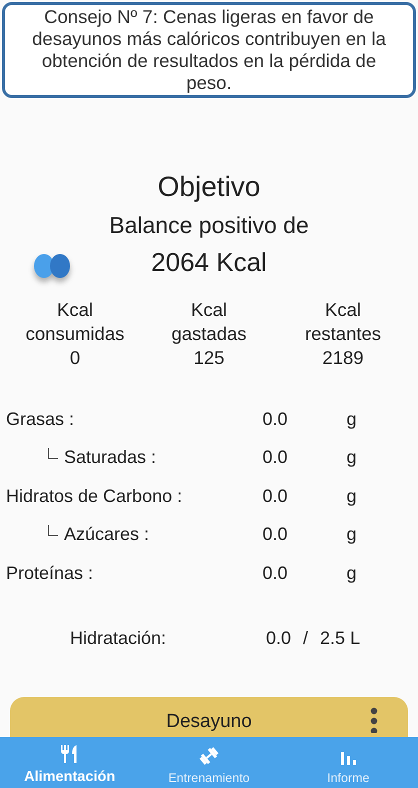 The image size is (418, 788). What do you see at coordinates (343, 322) in the screenshot?
I see `kcal-label: Kcal restantes` at bounding box center [343, 322].